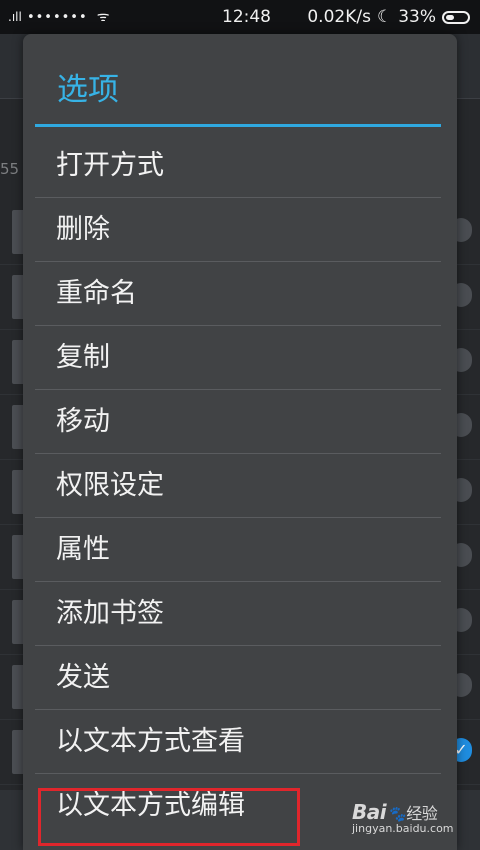 This screenshot has height=850, width=480. I want to click on menu-item-permissions: 权限设定, so click(238, 486).